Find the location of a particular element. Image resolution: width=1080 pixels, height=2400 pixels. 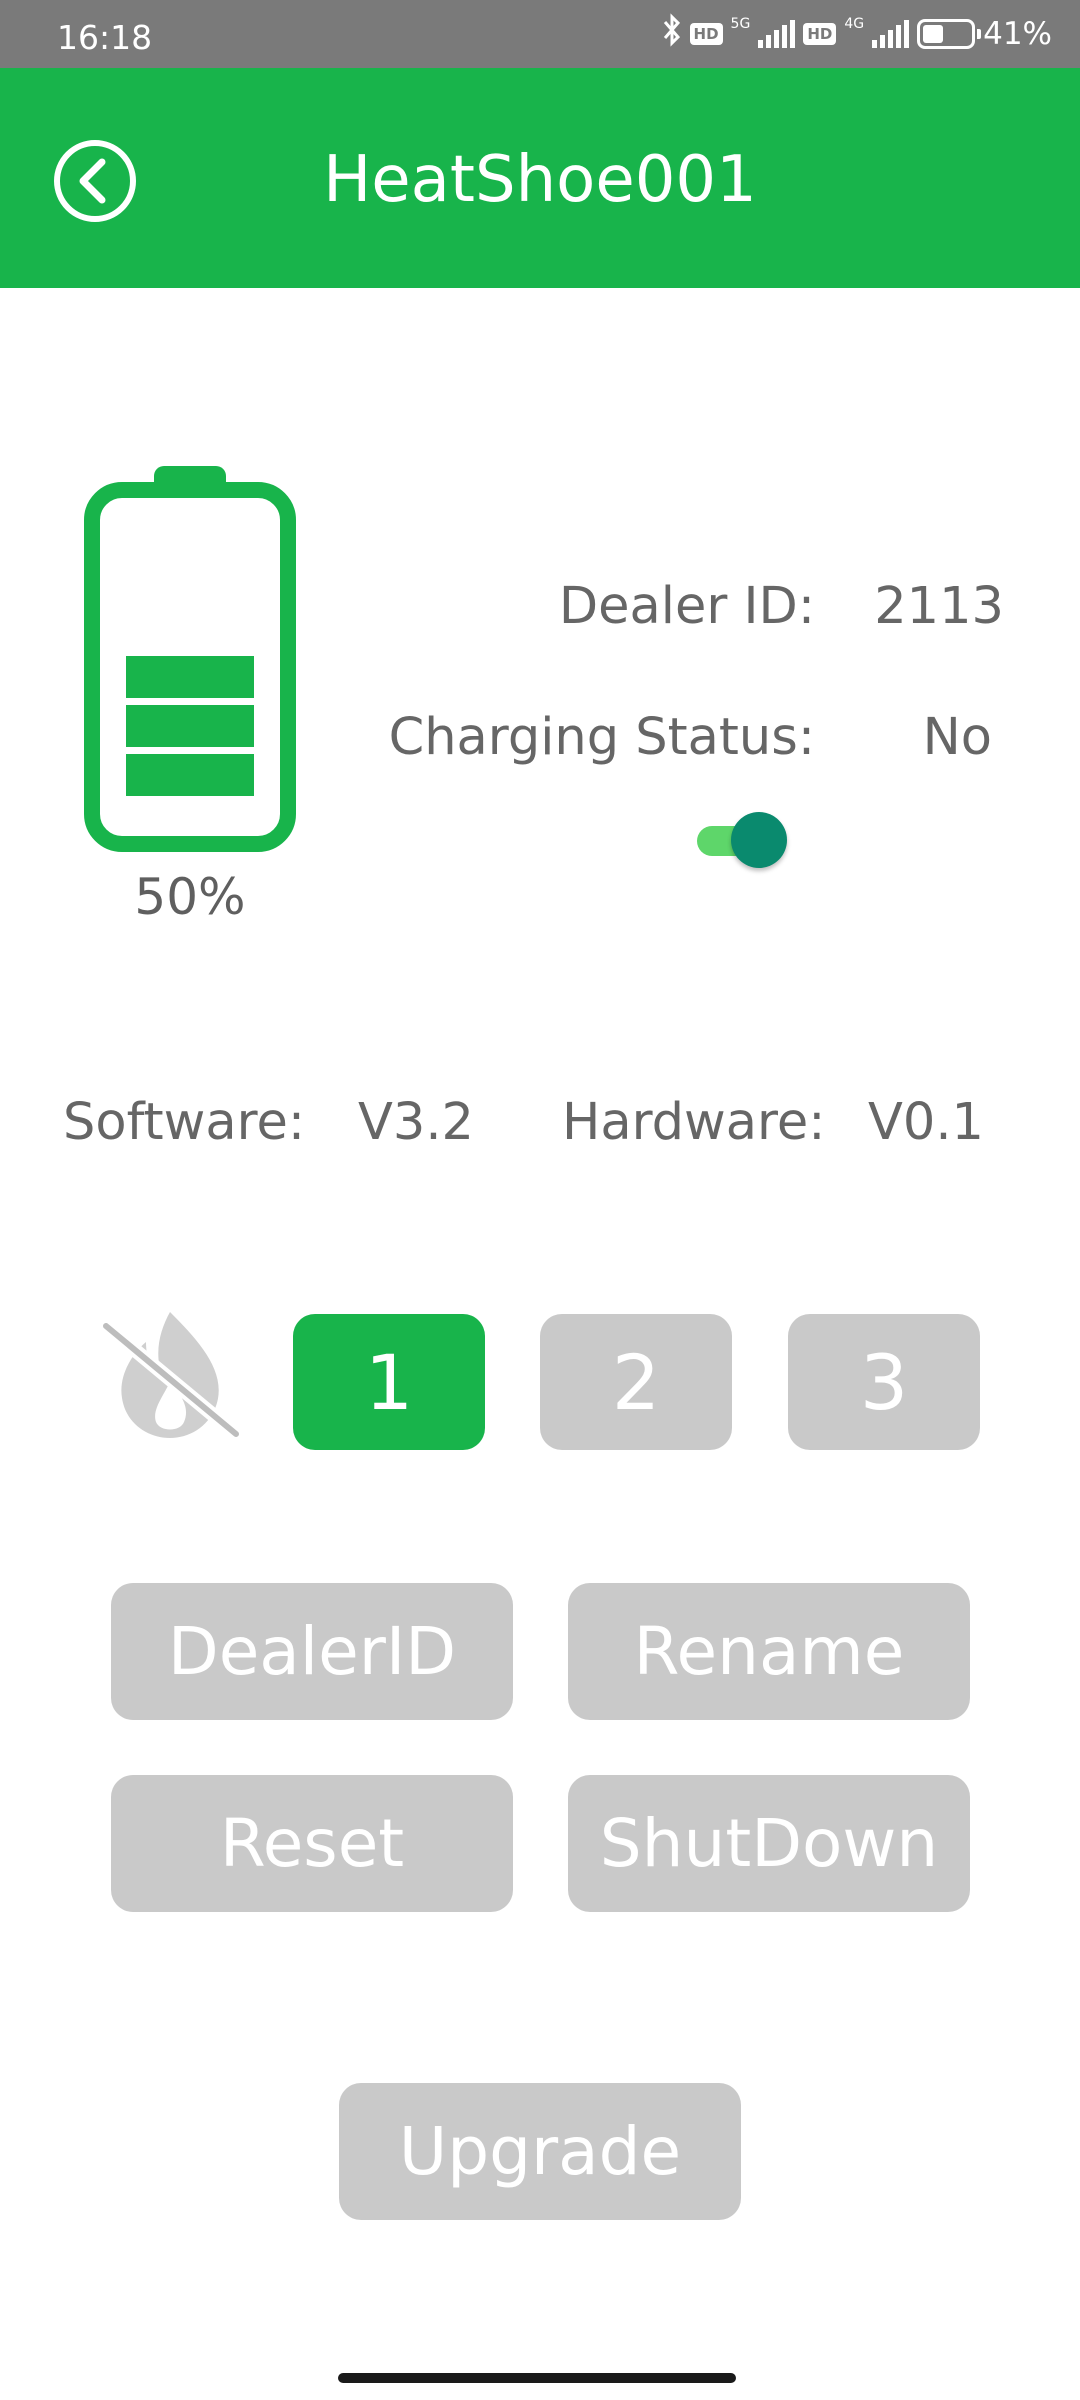

charging-toggle is located at coordinates (742, 840).